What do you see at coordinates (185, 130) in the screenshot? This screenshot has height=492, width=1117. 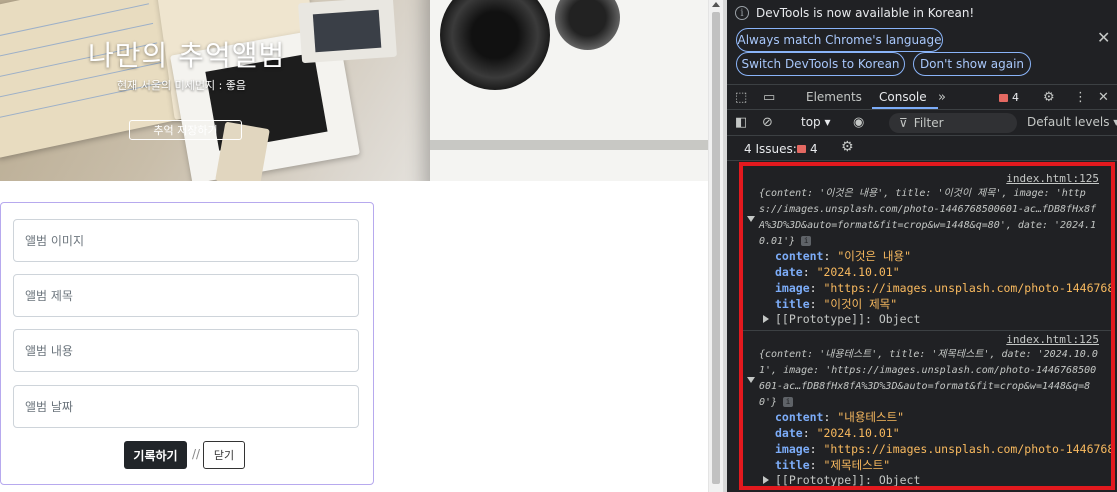 I see `save-memory-button: 추억 저장하기` at bounding box center [185, 130].